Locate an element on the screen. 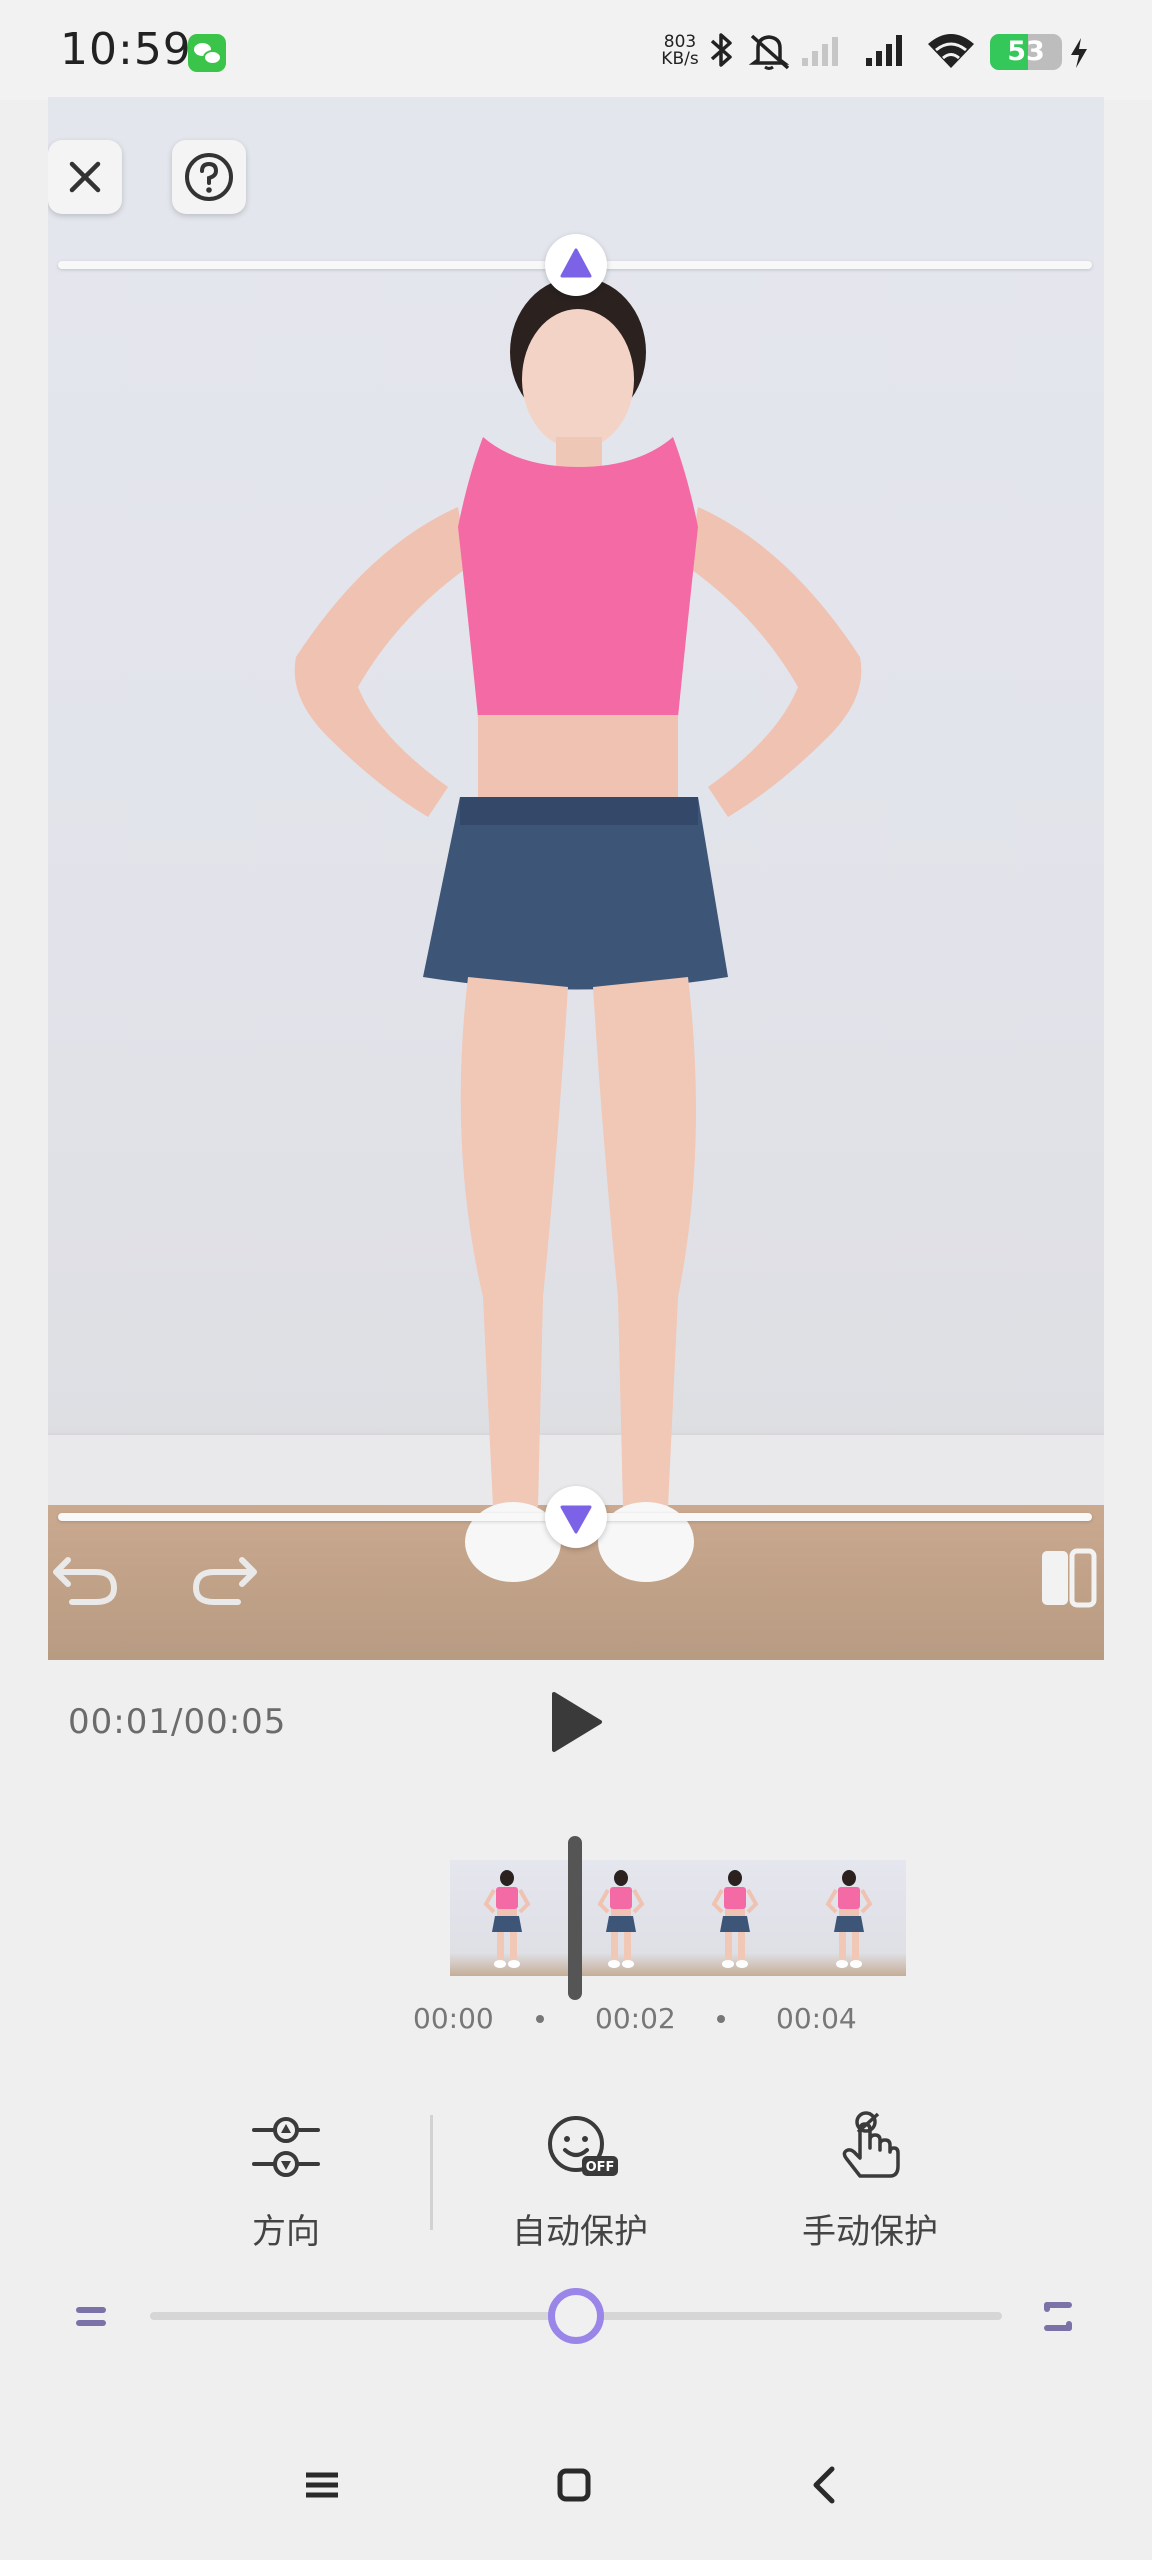  bluetooth-icon is located at coordinates (721, 50).